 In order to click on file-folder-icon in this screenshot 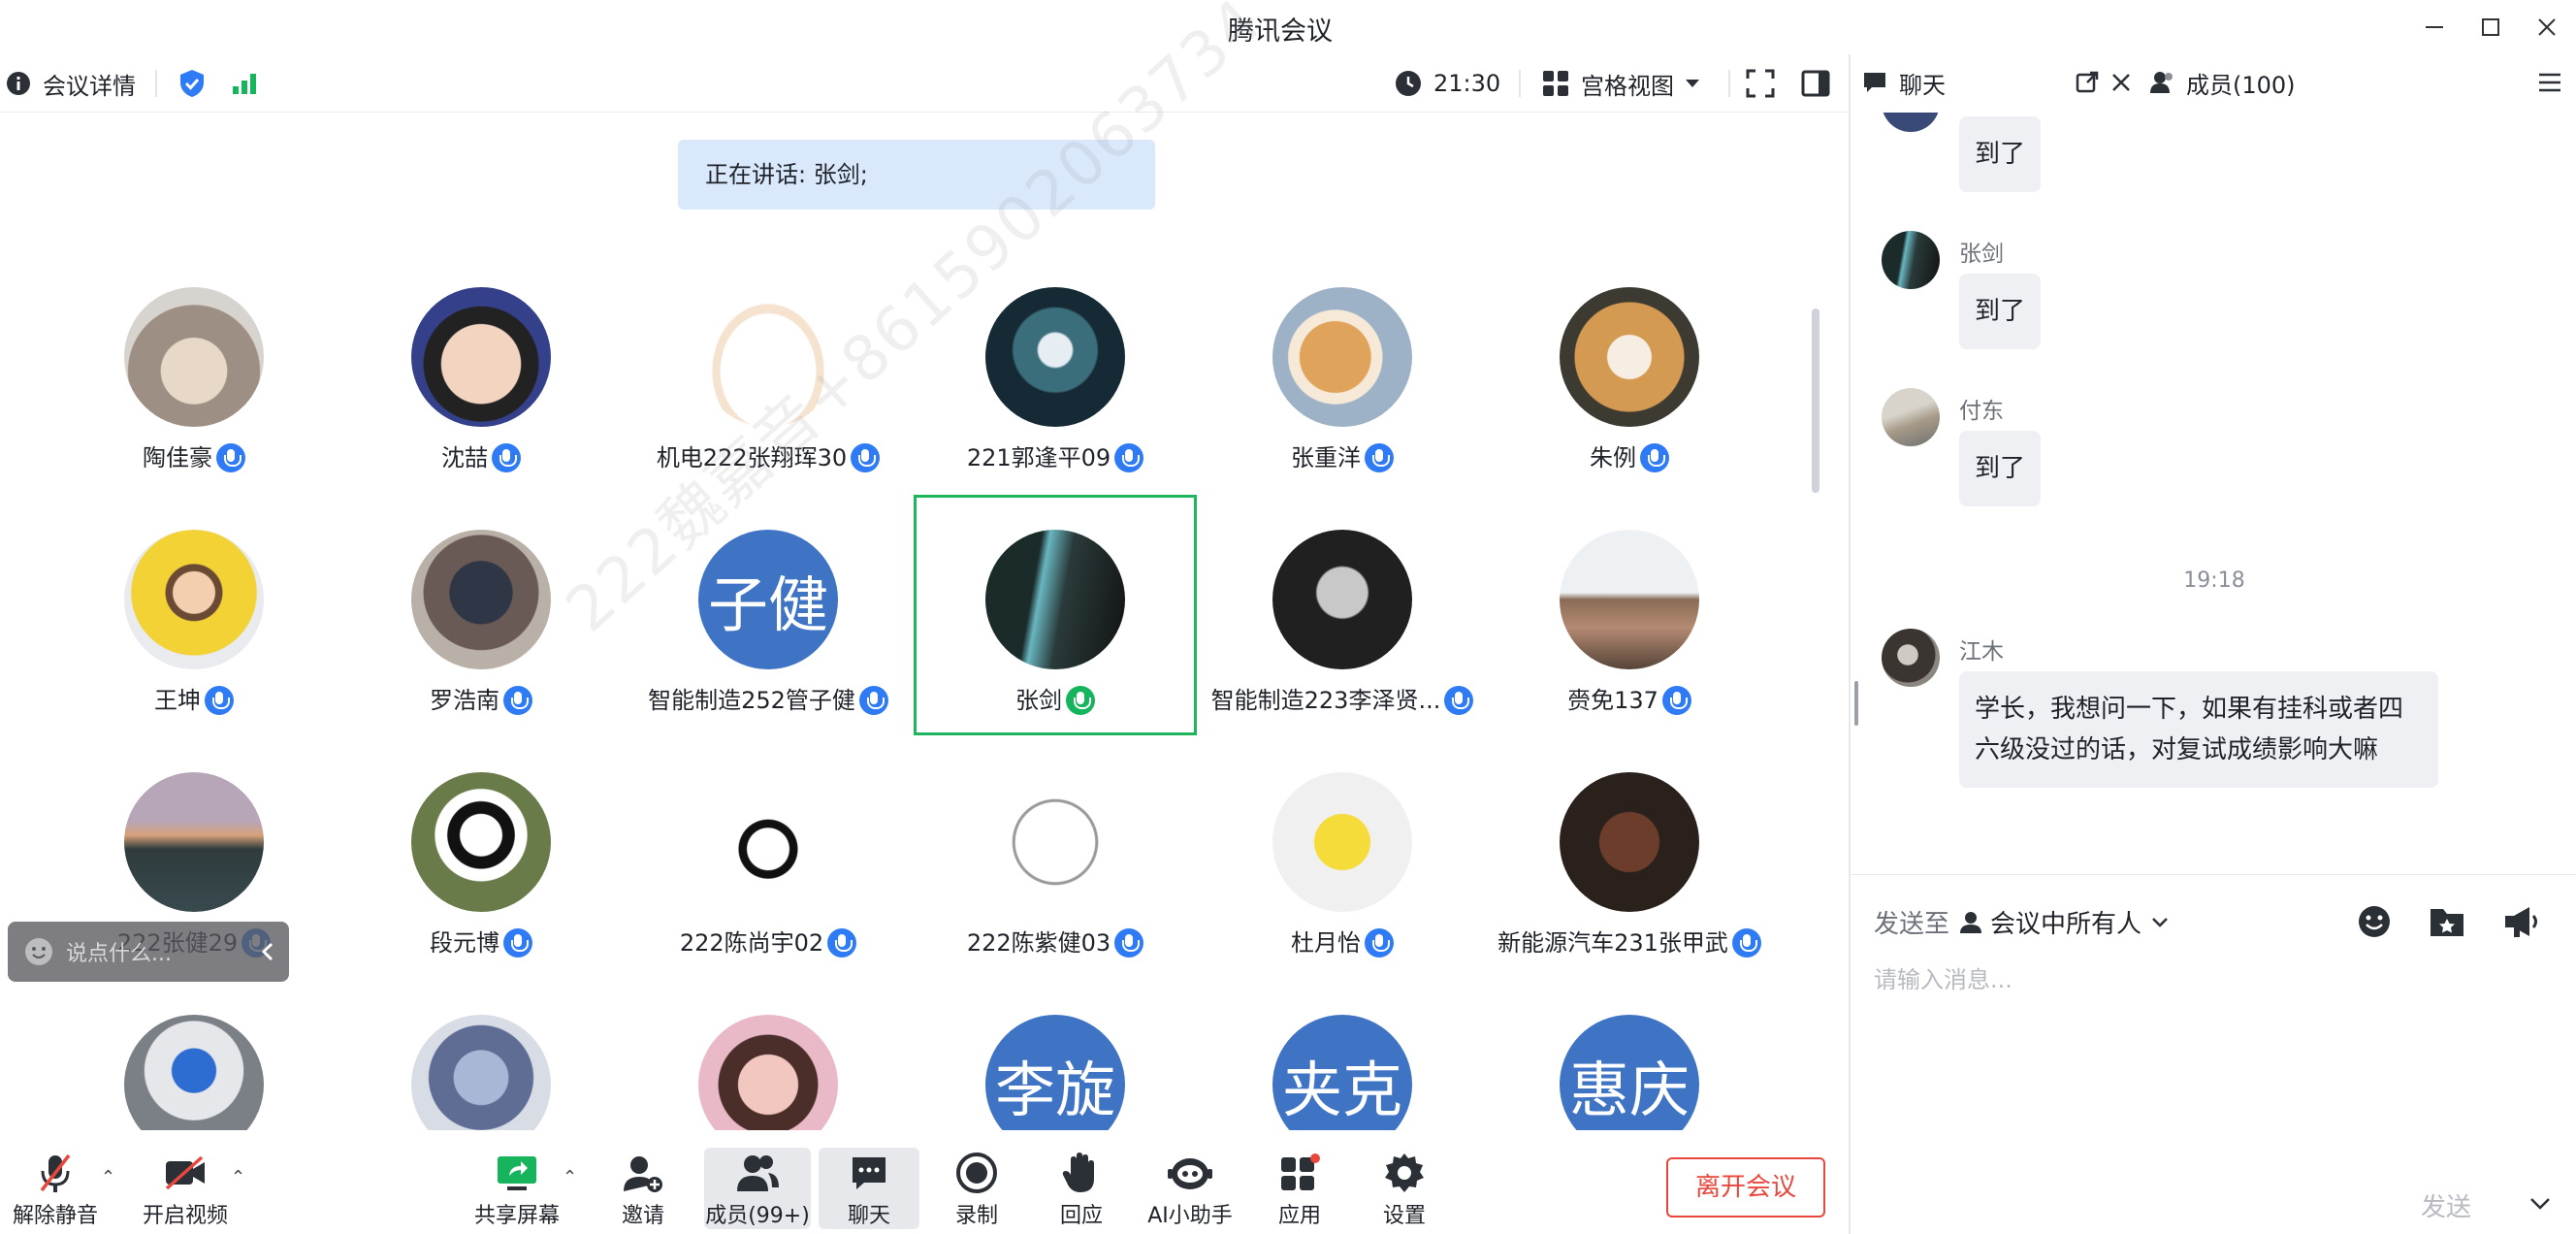, I will do `click(2447, 921)`.